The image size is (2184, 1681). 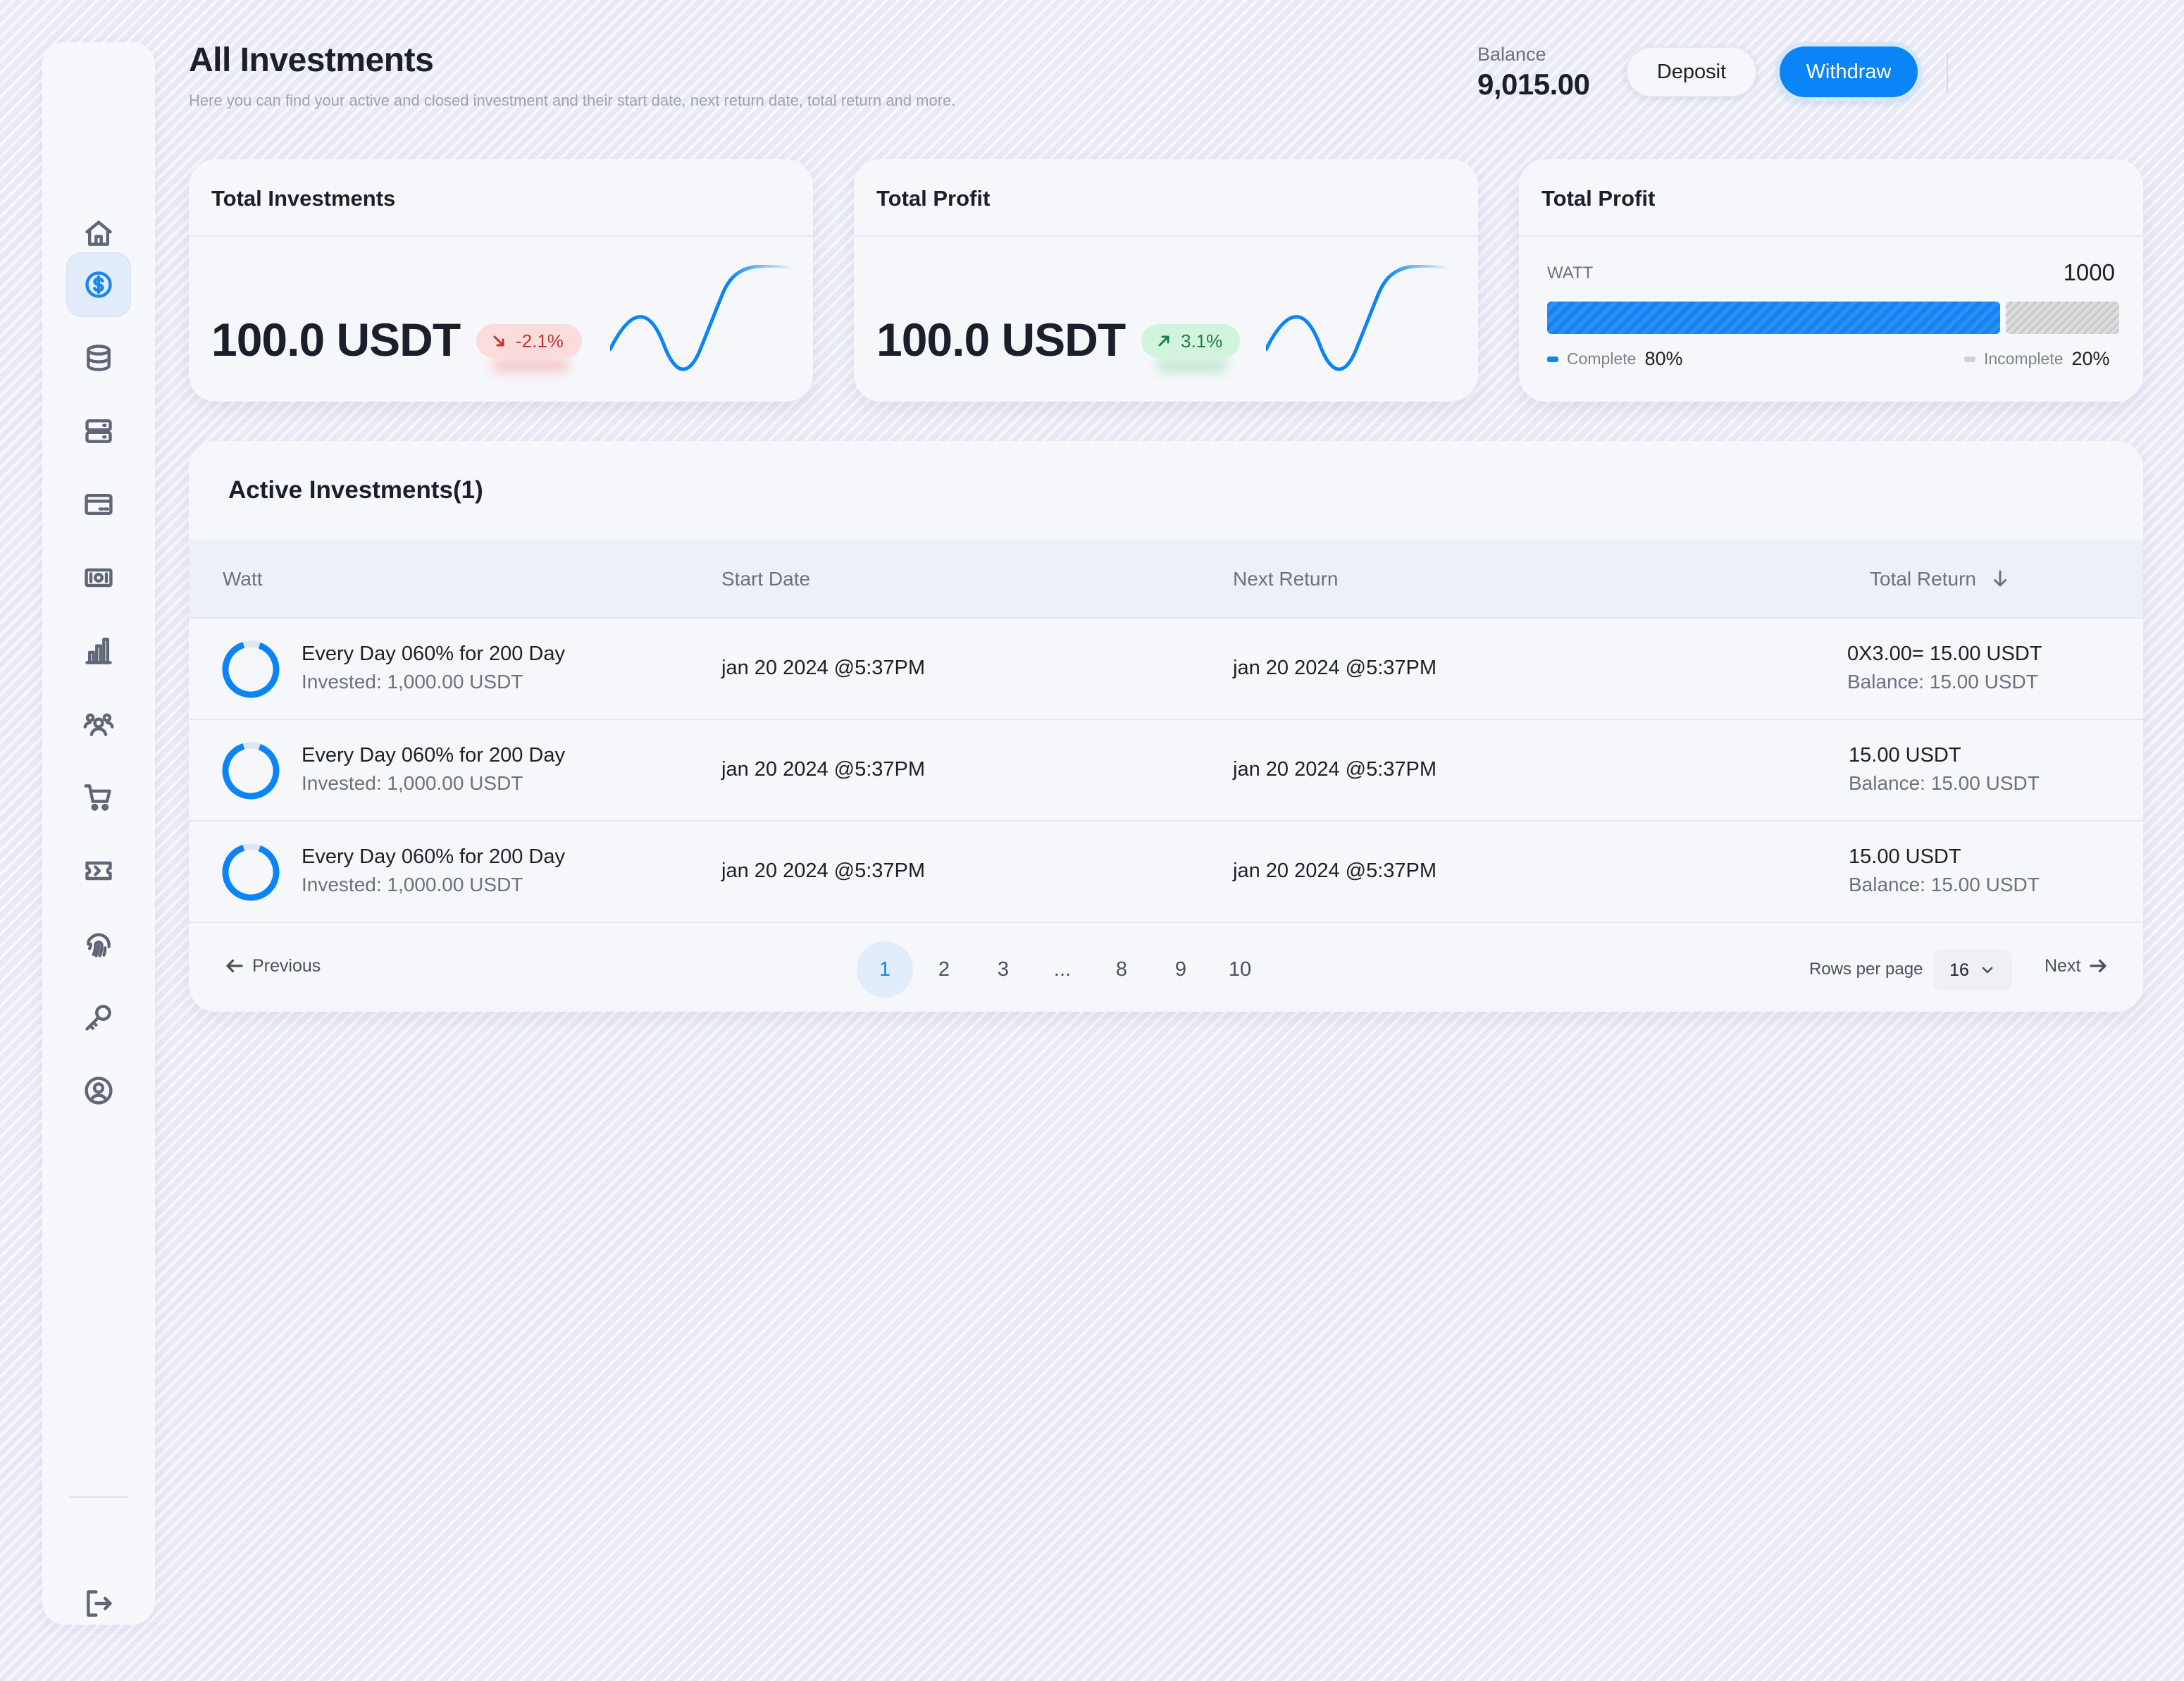 What do you see at coordinates (1166, 579) in the screenshot?
I see `table-header: Watt Start Date Next Return Total Return` at bounding box center [1166, 579].